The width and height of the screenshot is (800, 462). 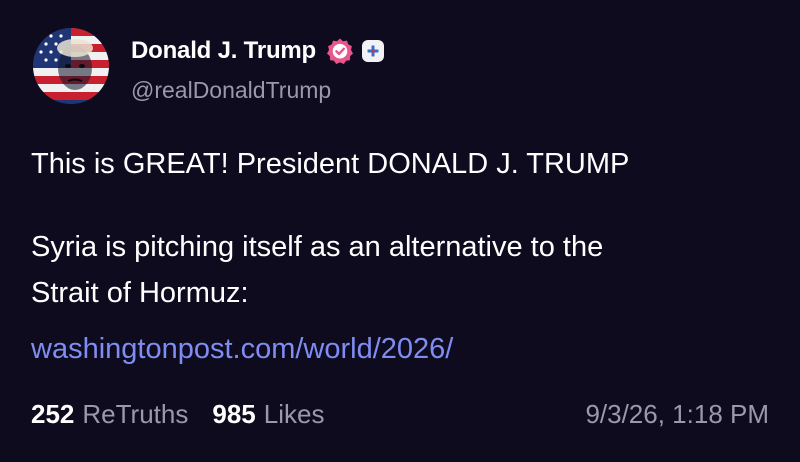 I want to click on likes-stat: 985 Likes, so click(x=268, y=414).